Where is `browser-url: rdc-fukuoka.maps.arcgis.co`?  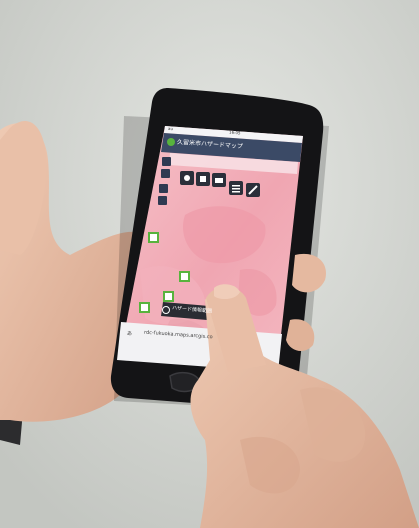
browser-url: rdc-fukuoka.maps.arcgis.co is located at coordinates (178, 335).